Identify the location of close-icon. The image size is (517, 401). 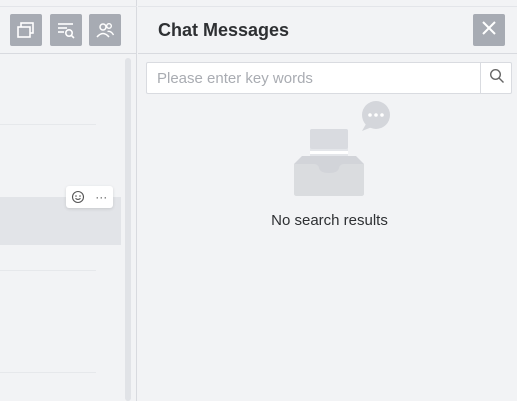
(489, 30).